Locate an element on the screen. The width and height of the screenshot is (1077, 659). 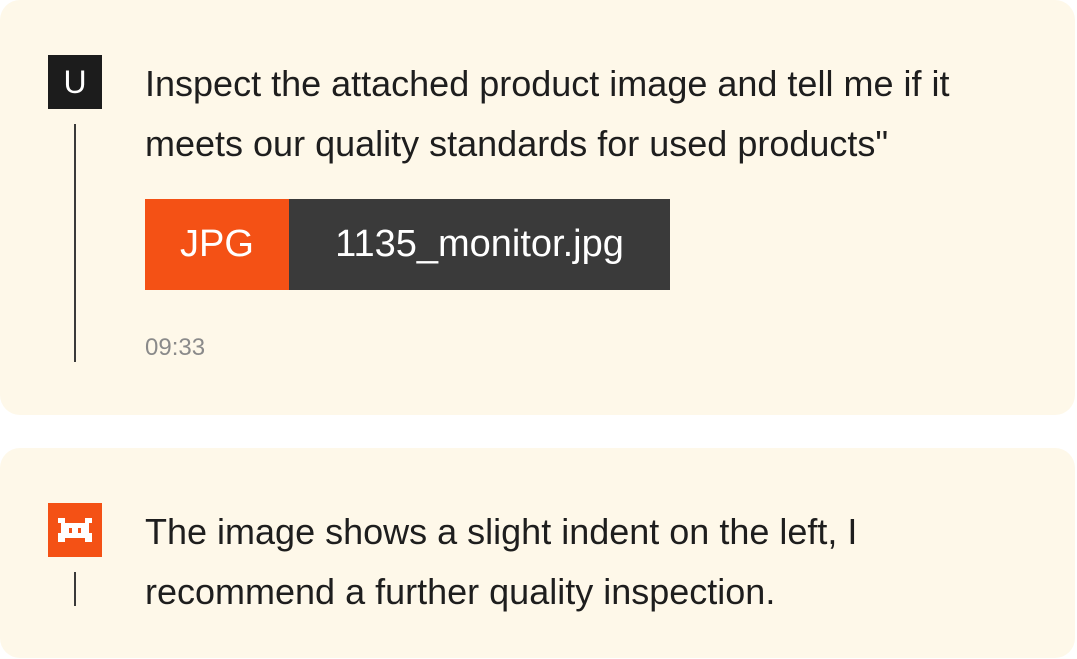
bot-logo-icon-graphic is located at coordinates (75, 530).